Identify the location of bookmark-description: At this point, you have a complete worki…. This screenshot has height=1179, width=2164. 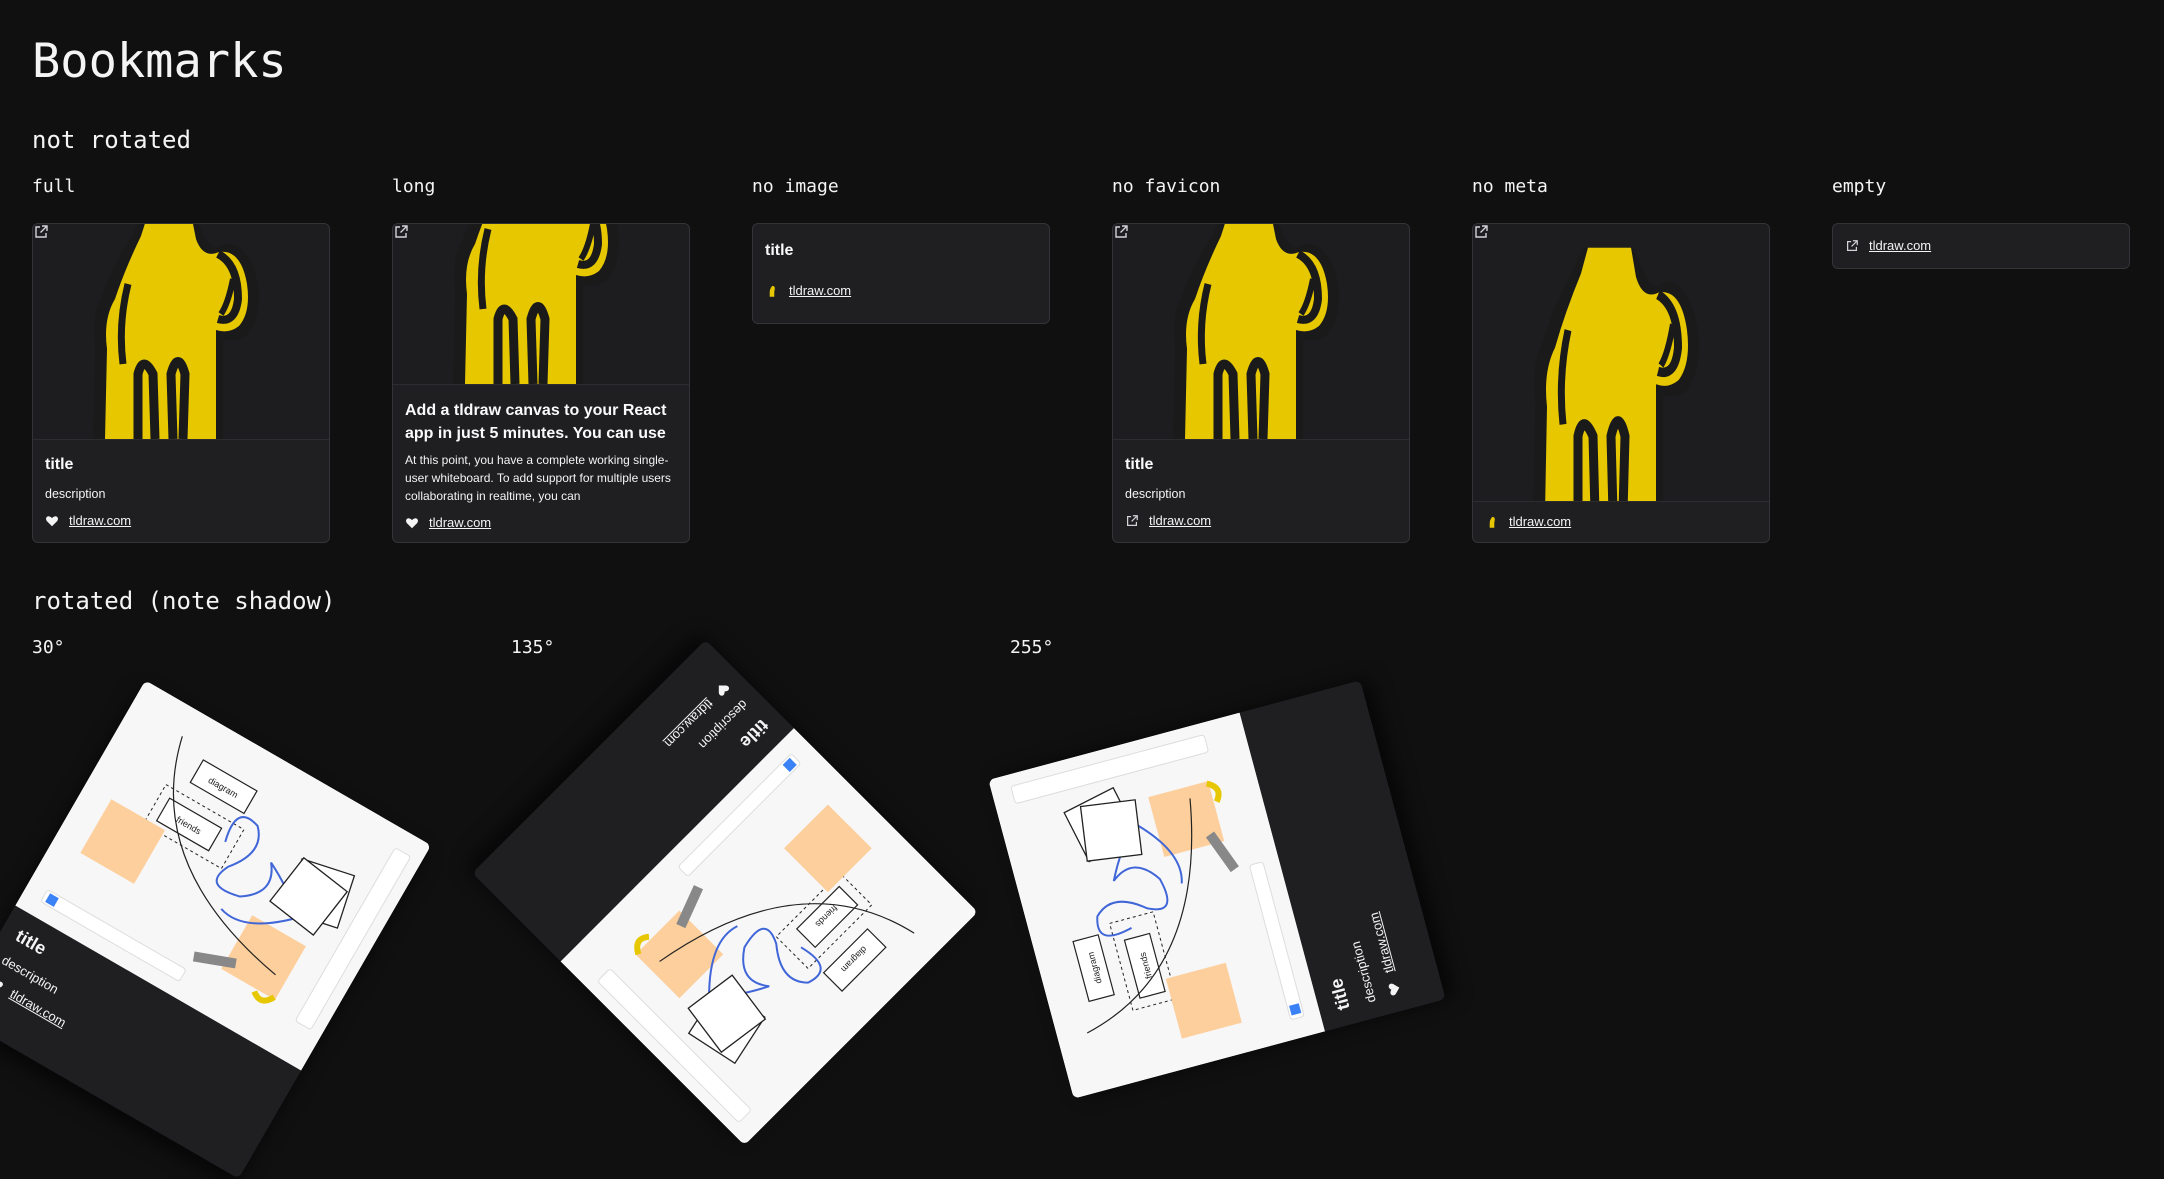
(538, 478).